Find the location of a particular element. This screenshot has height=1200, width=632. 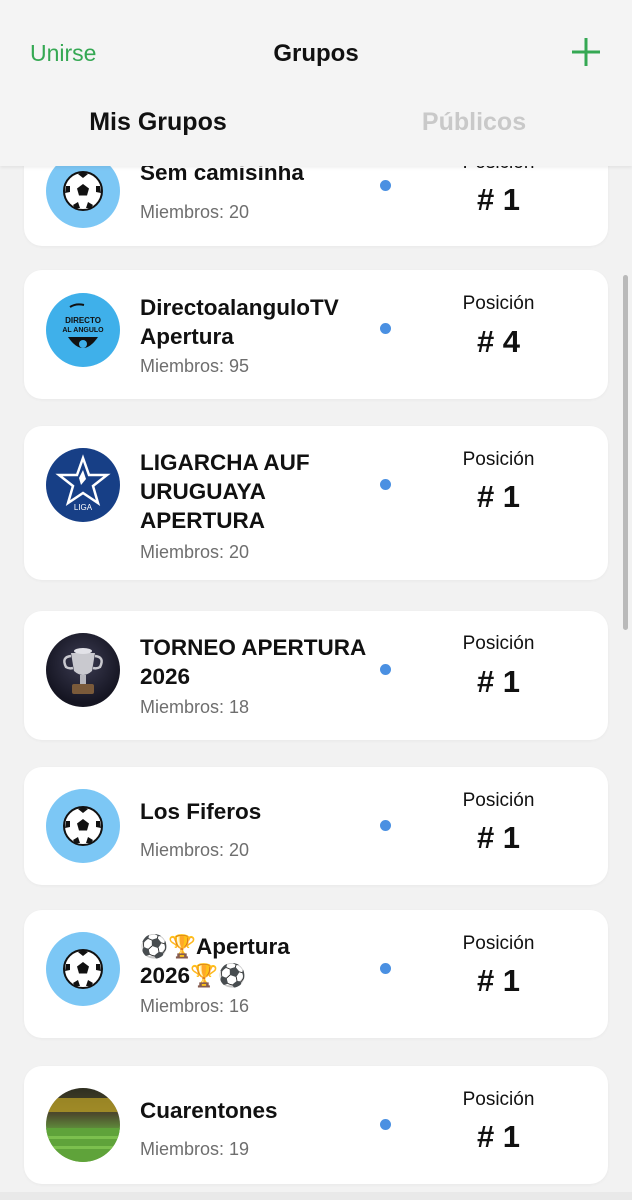

group-members: Miembros: 19 is located at coordinates (195, 1149).